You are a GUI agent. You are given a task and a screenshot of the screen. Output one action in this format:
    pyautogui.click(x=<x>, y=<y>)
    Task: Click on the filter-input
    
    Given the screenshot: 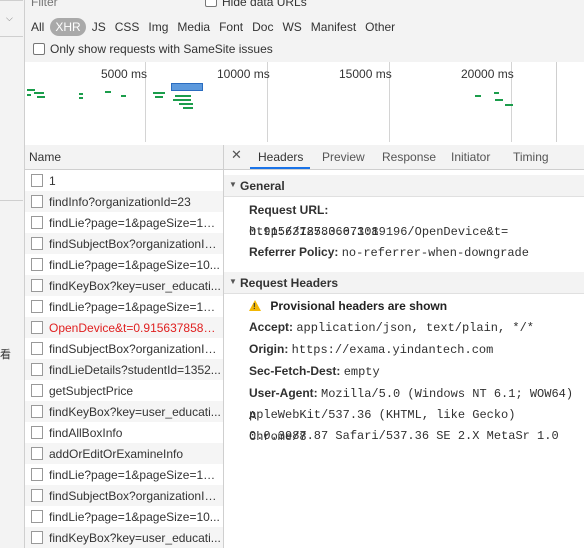 What is the action you would take?
    pyautogui.click(x=111, y=5)
    